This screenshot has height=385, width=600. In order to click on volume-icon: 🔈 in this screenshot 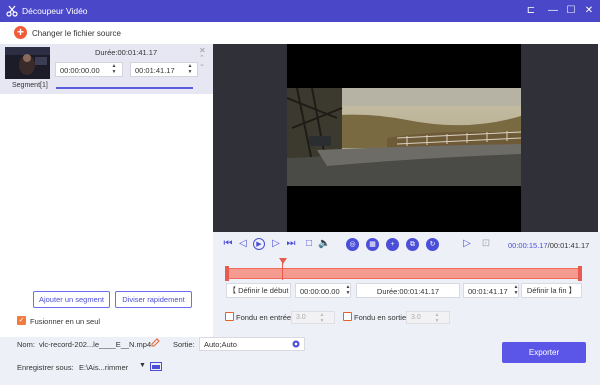, I will do `click(324, 244)`.